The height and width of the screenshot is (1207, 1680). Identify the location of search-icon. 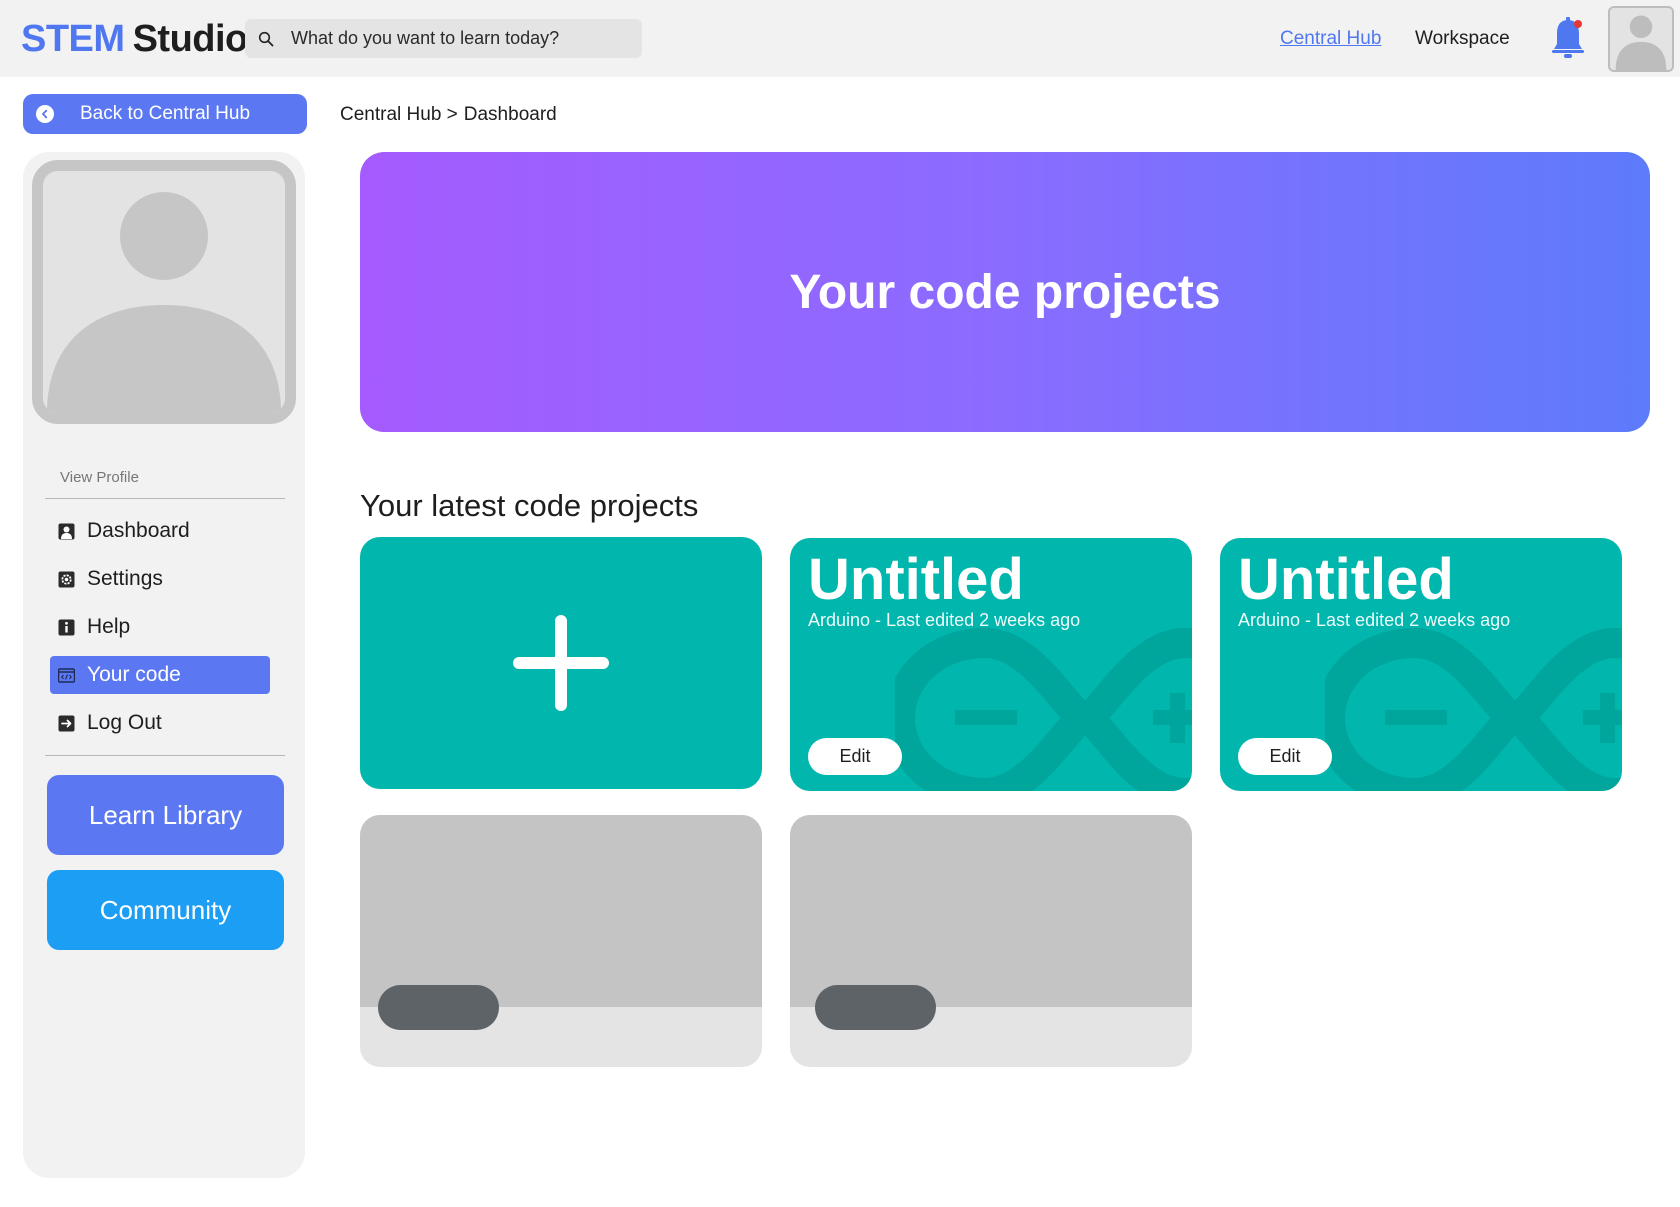
(266, 38).